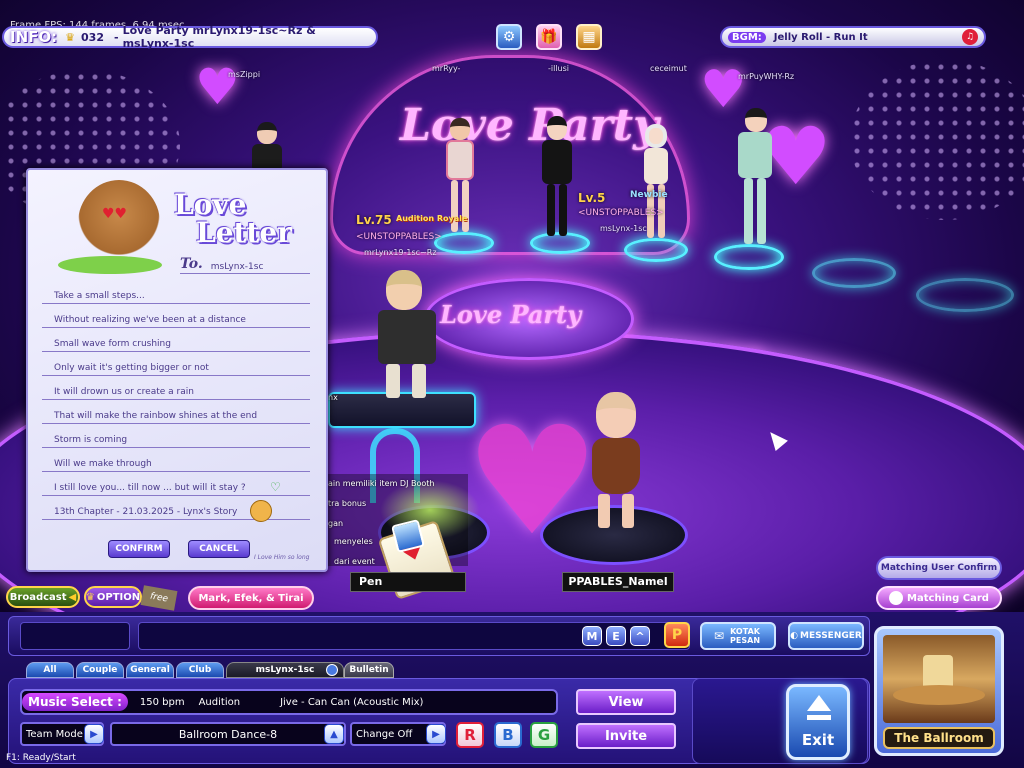 The height and width of the screenshot is (768, 1024). I want to click on letter-title-2: Letter, so click(244, 232).